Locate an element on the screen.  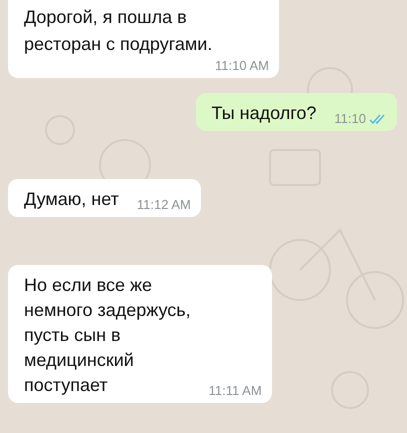
message-text: Но если все же немного задержусь, пусть сын в медицинский поступает is located at coordinates (107, 335).